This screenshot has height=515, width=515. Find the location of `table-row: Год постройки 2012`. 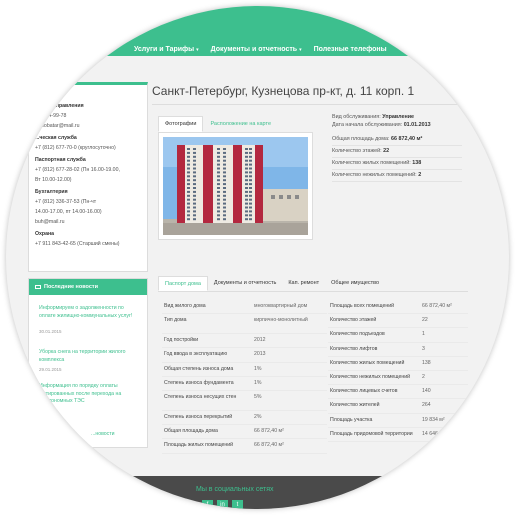

table-row: Год постройки 2012 is located at coordinates (244, 341).